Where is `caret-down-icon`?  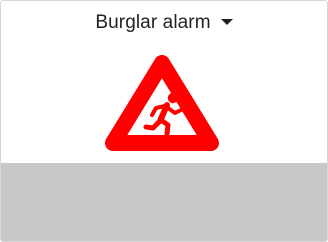
caret-down-icon is located at coordinates (226, 22).